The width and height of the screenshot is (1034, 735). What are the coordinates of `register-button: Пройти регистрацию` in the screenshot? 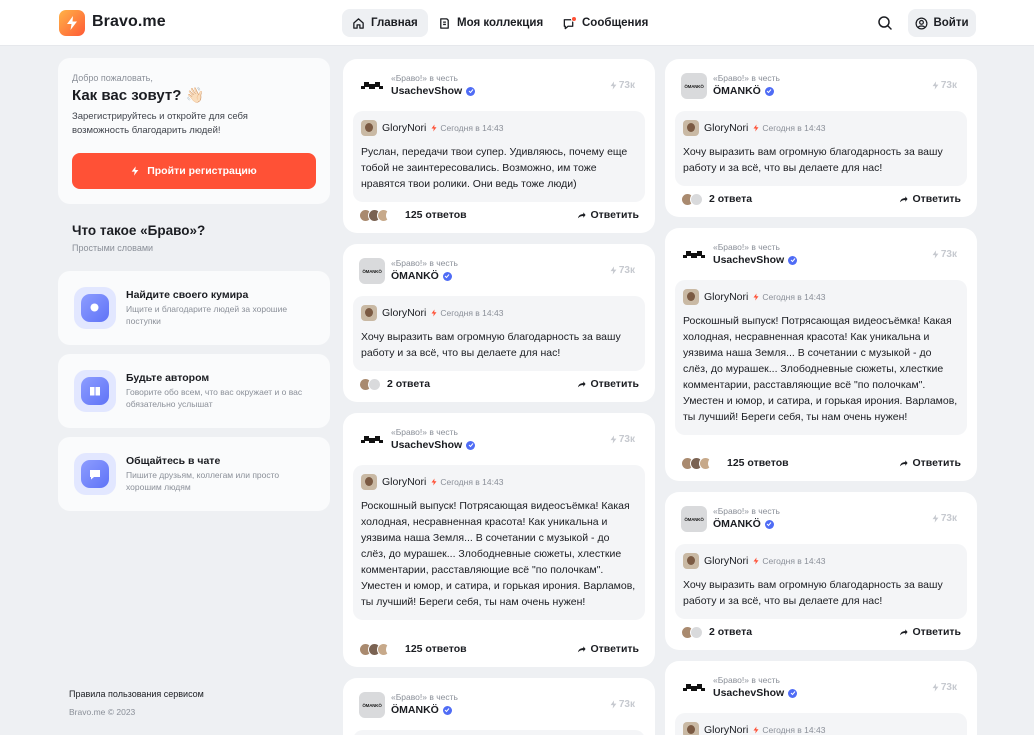 It's located at (194, 171).